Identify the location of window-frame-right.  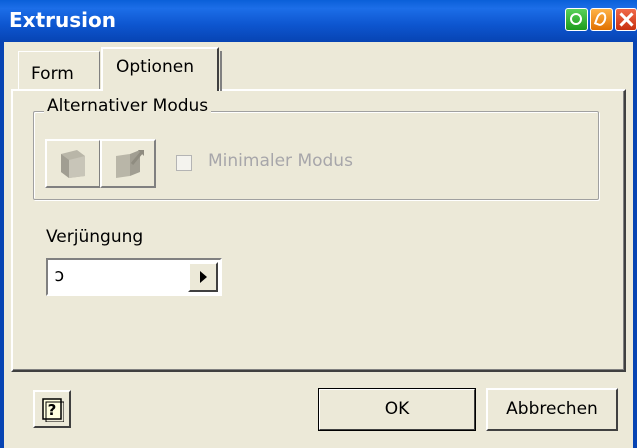
(635, 245).